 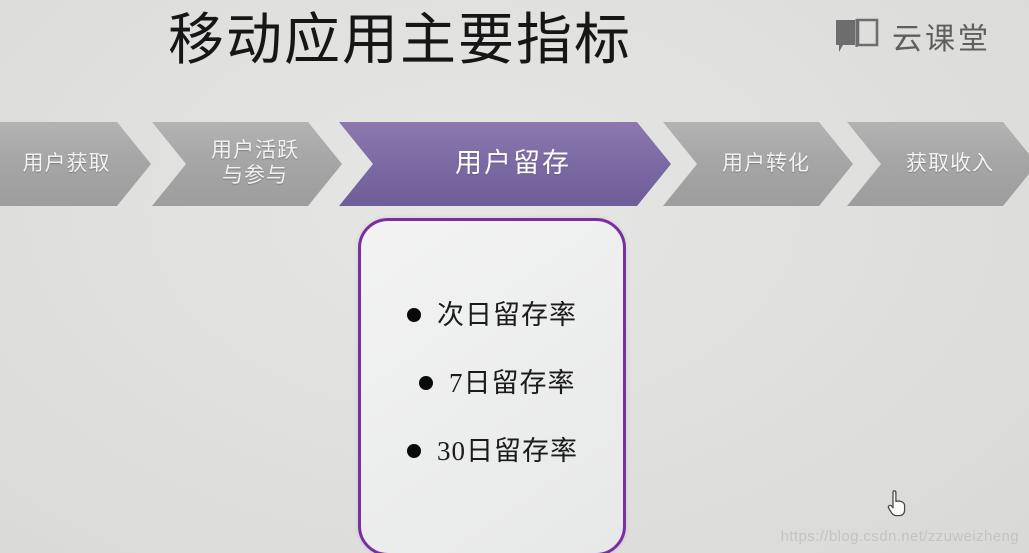 What do you see at coordinates (66, 162) in the screenshot?
I see `flow-step-label: 用户获取` at bounding box center [66, 162].